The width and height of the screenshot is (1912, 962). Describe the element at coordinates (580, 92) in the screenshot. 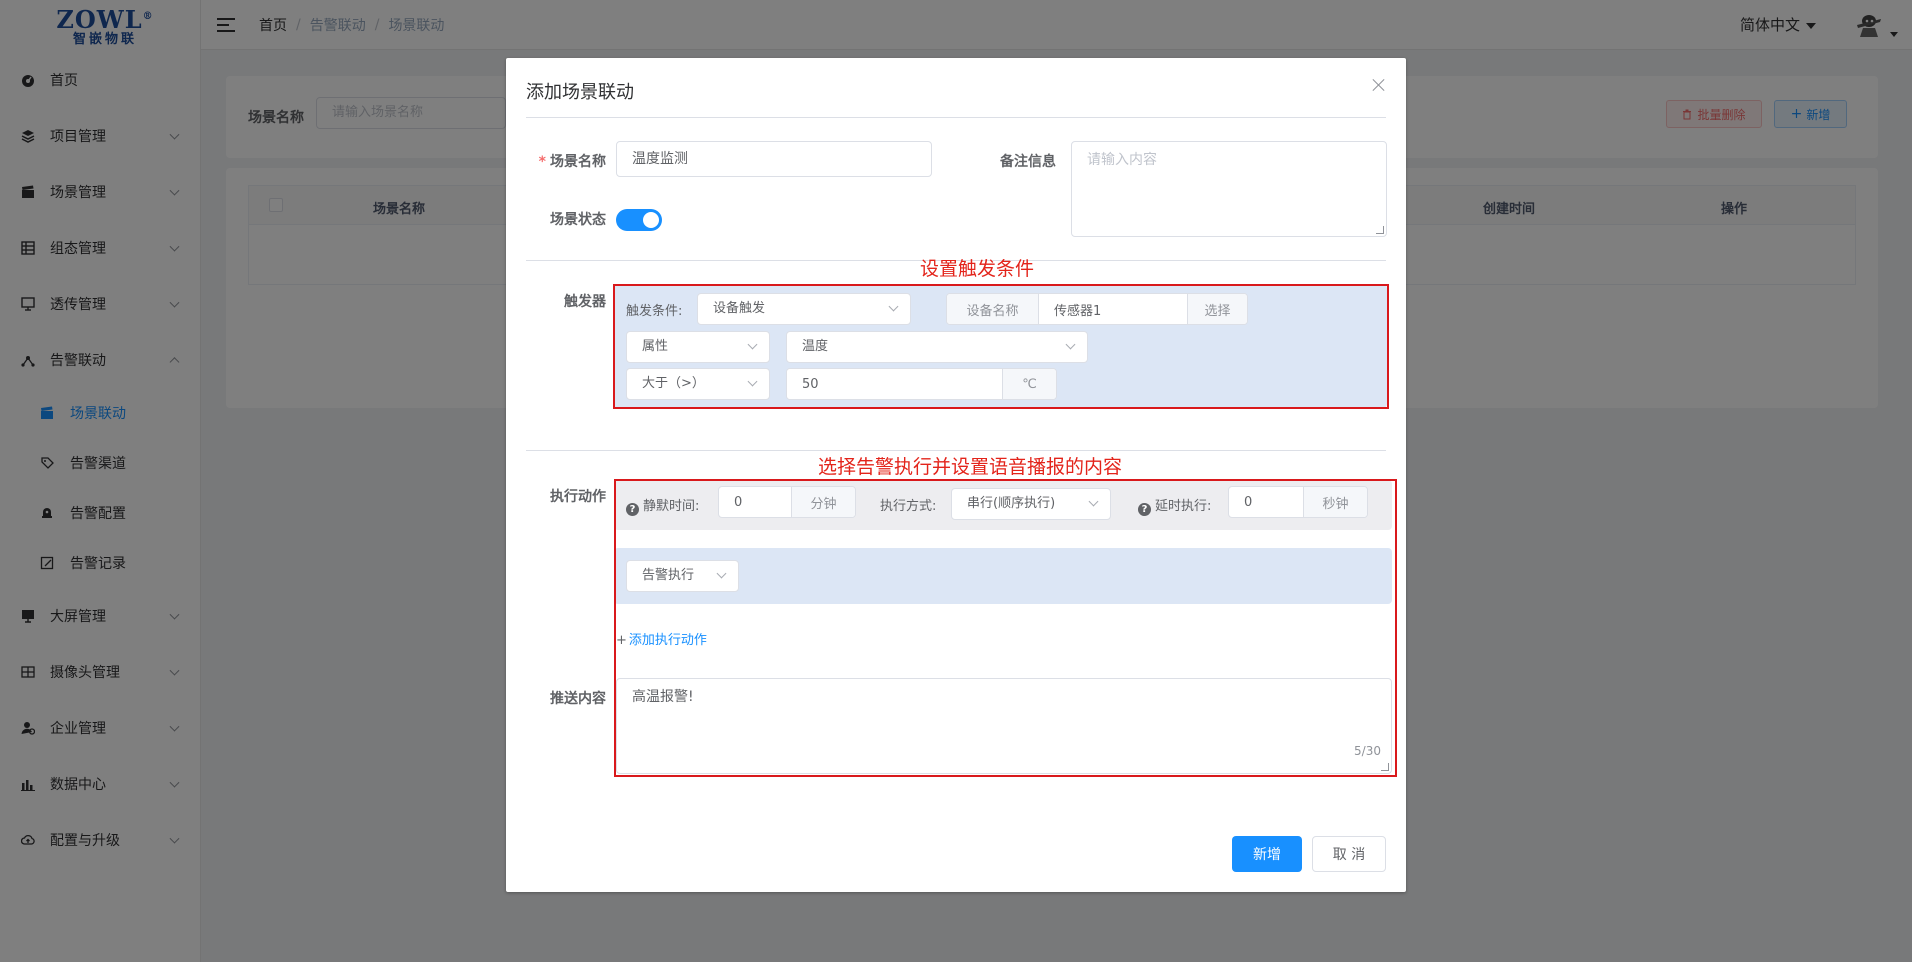

I see `dialog-title: 添加场景联动` at that location.